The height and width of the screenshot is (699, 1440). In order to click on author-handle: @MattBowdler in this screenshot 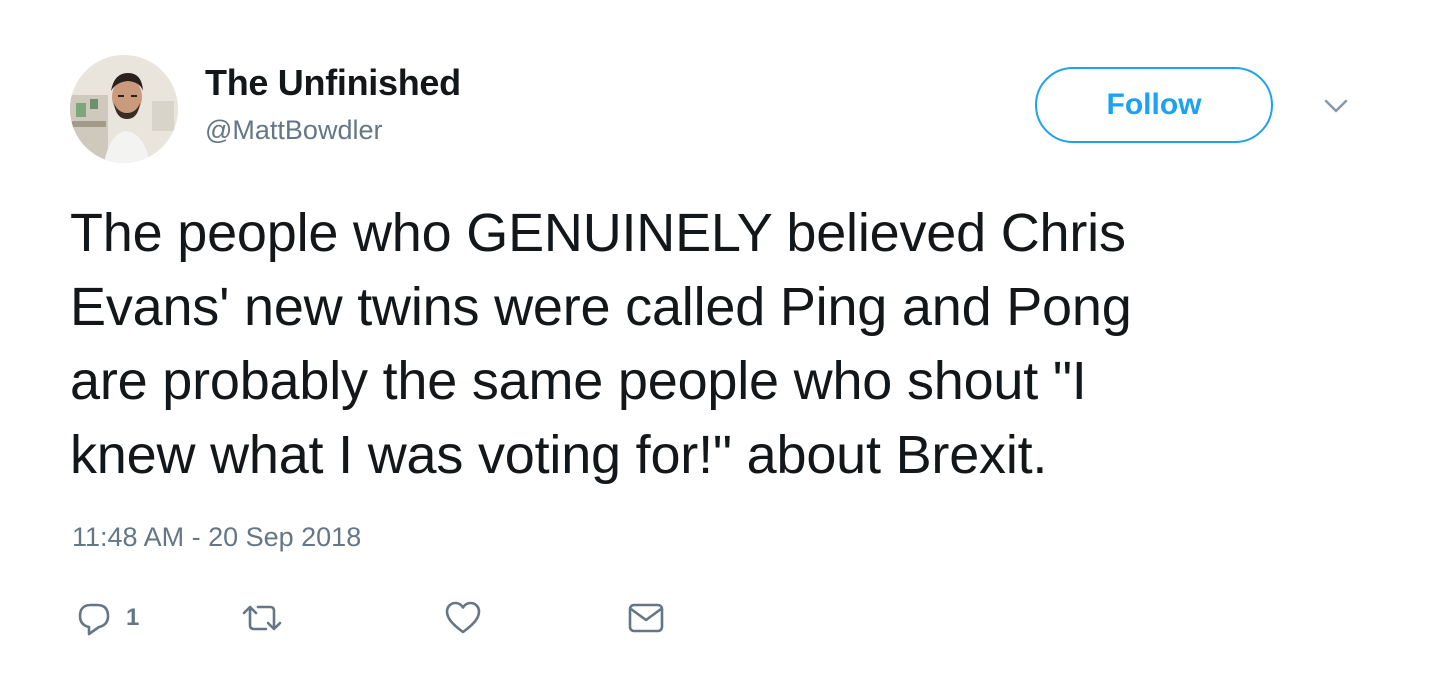, I will do `click(293, 130)`.